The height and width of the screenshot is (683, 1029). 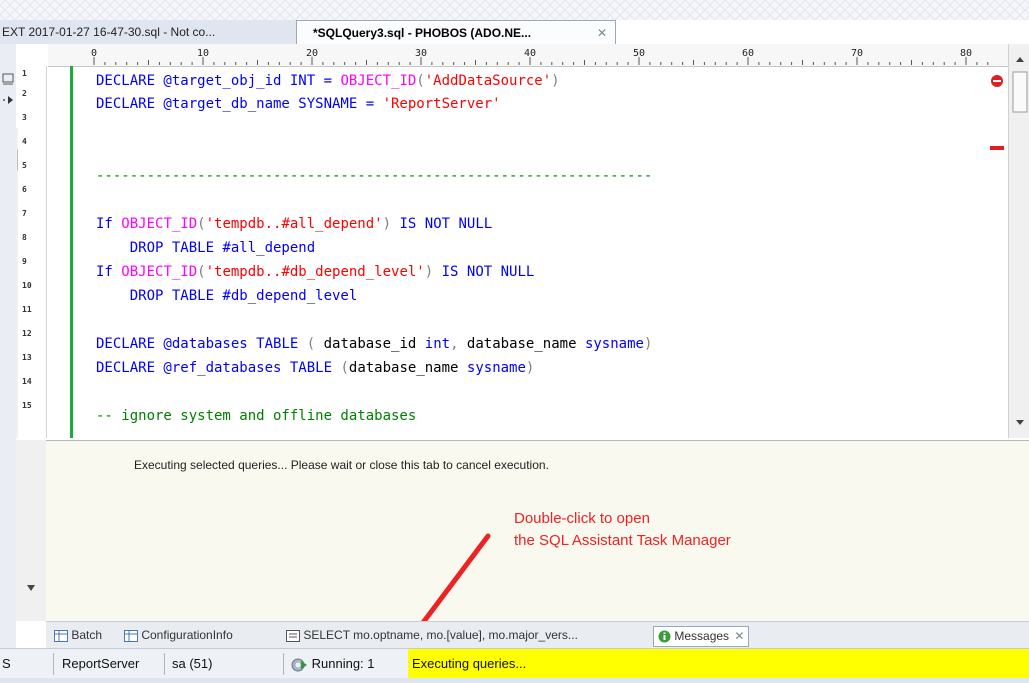 What do you see at coordinates (701, 636) in the screenshot?
I see `tab-messages: Messages ✕` at bounding box center [701, 636].